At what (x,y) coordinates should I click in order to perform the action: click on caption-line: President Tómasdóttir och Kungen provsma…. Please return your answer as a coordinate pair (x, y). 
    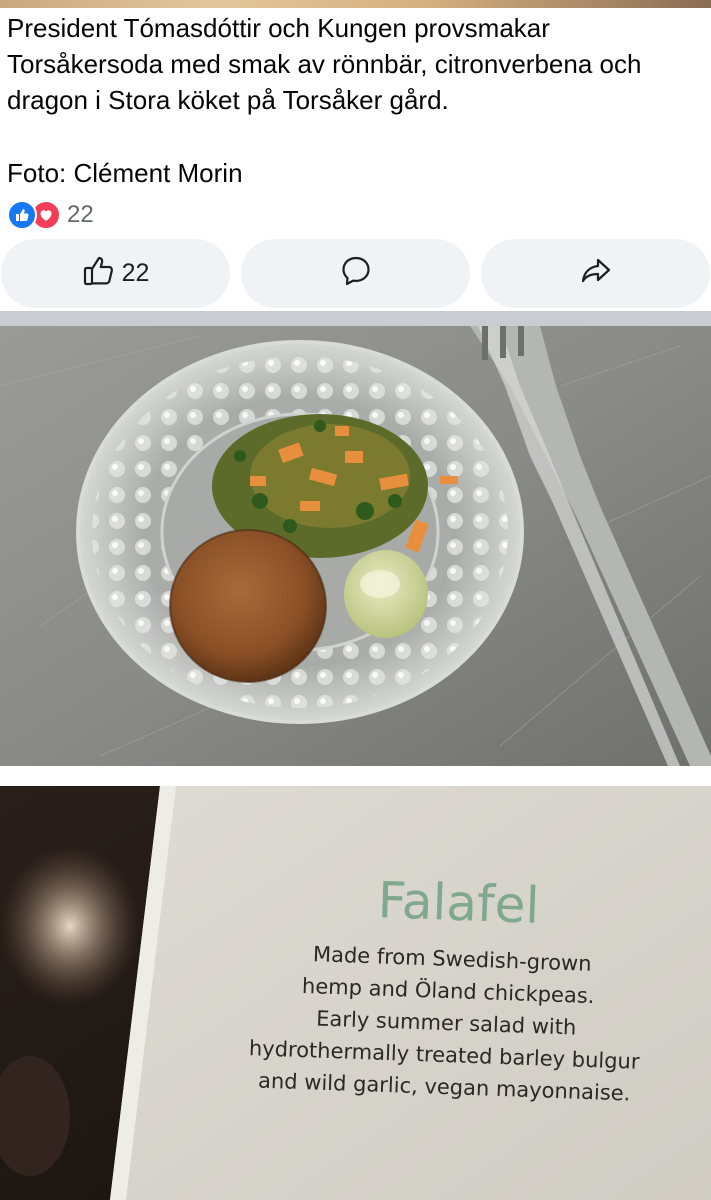
    Looking at the image, I should click on (278, 28).